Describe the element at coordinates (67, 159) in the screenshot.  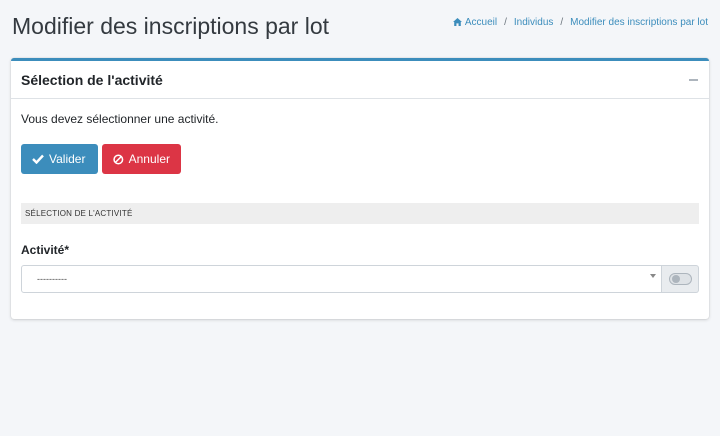
I see `validate-label: Valider` at that location.